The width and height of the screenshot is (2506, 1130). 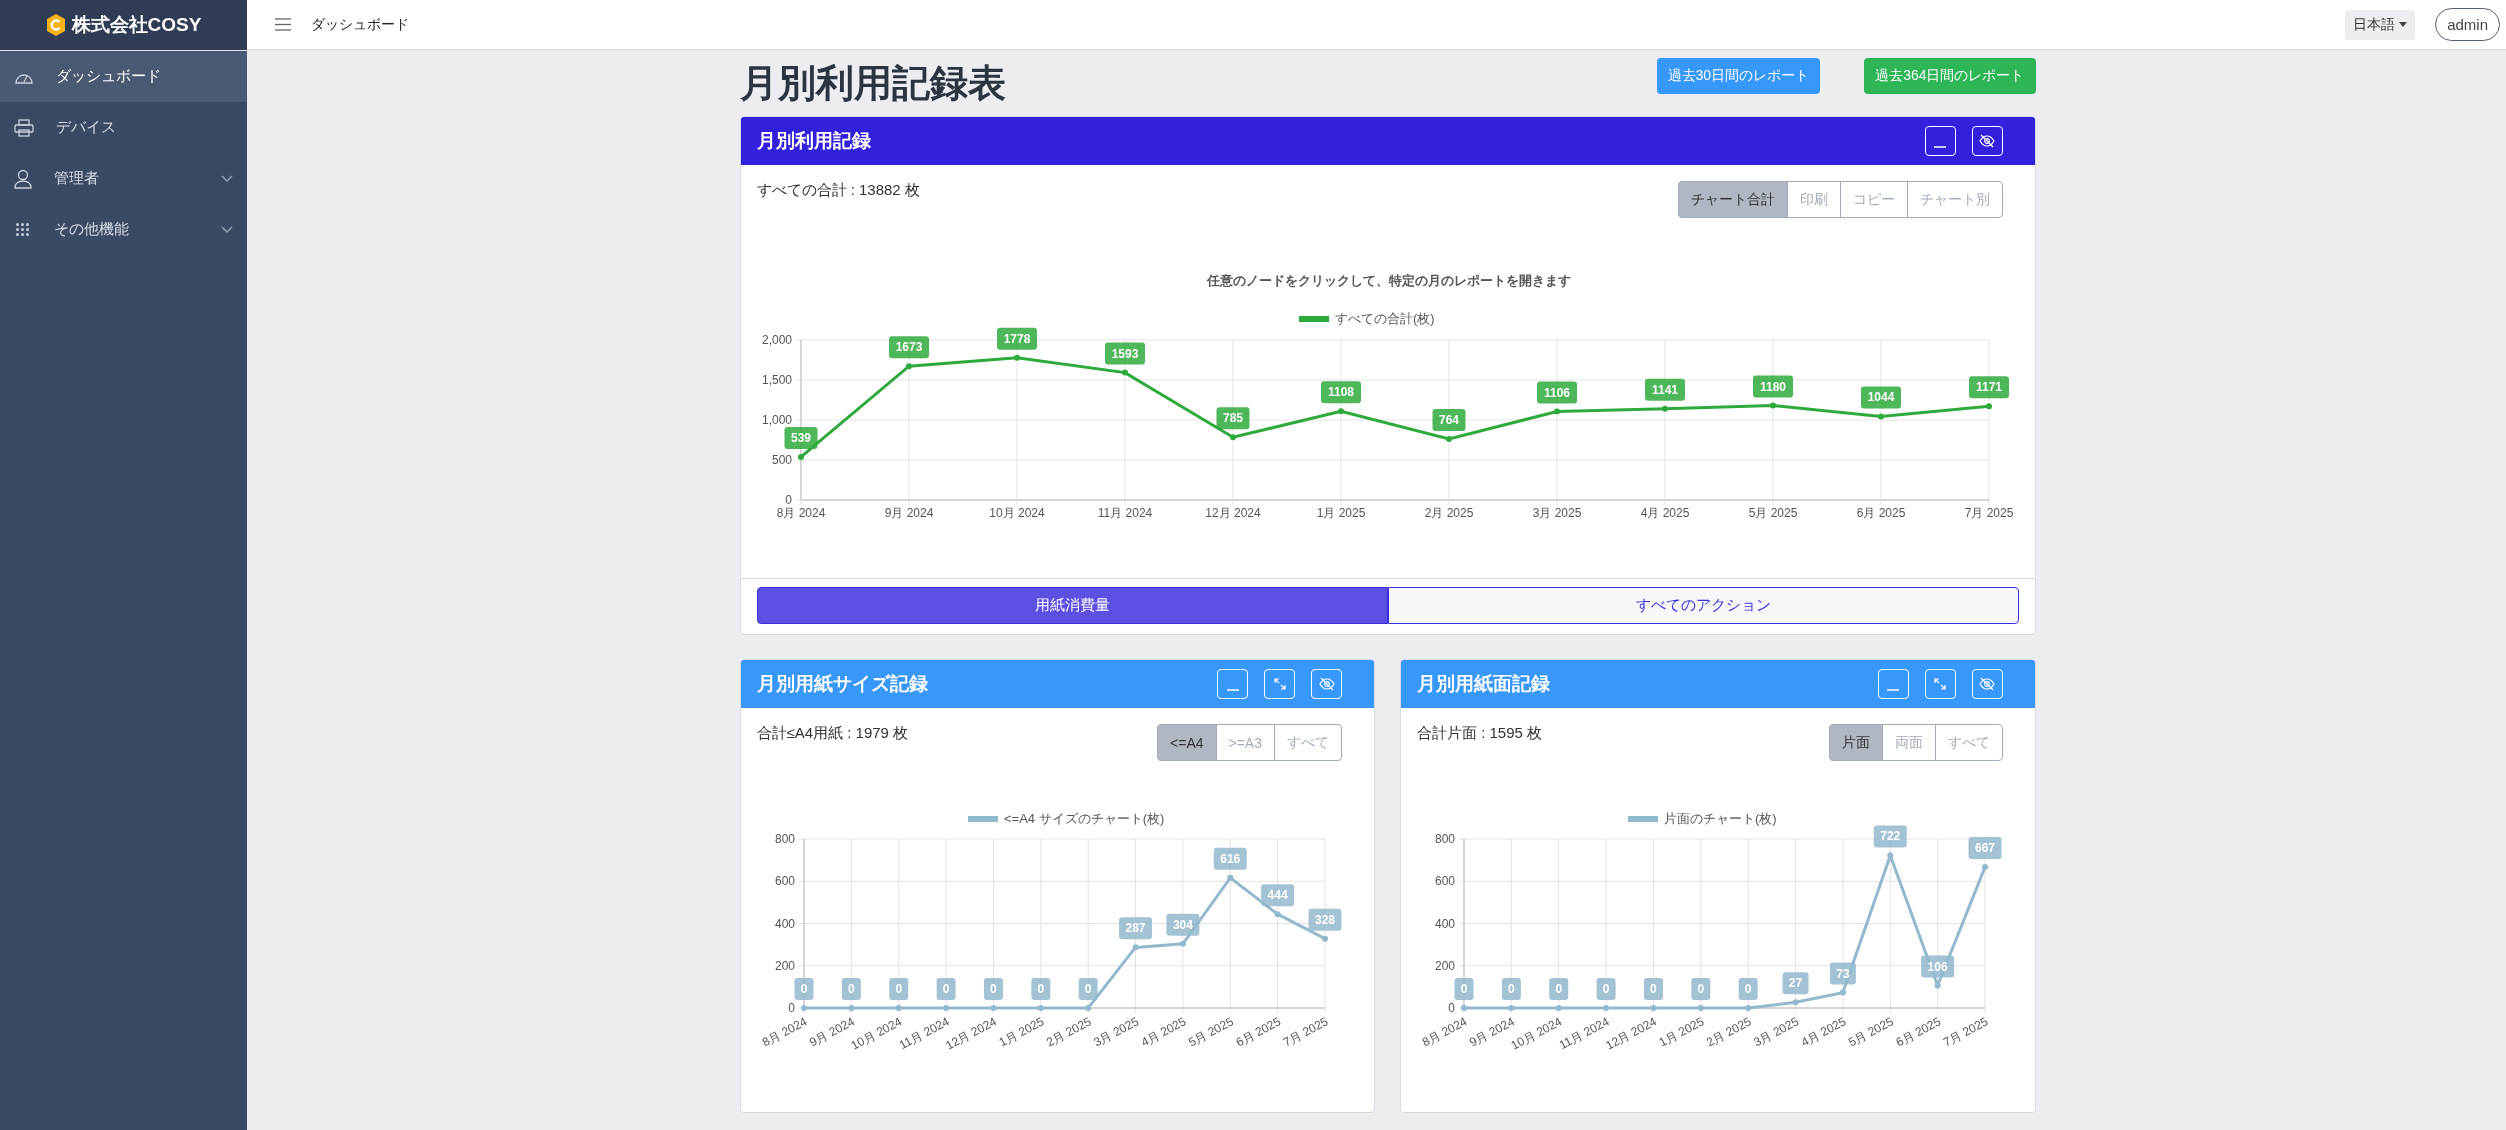 I want to click on tab: すべてのアクション, so click(x=1703, y=605).